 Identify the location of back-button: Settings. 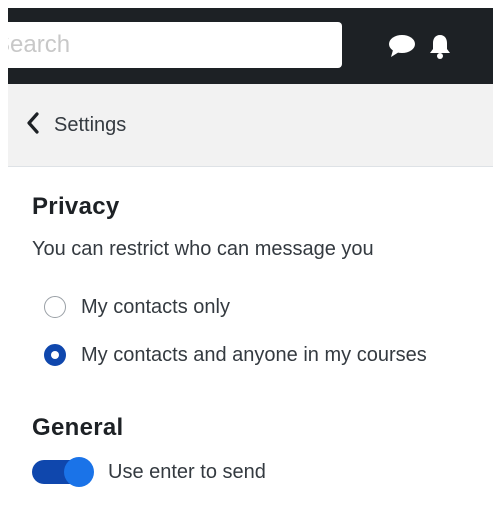
(76, 125).